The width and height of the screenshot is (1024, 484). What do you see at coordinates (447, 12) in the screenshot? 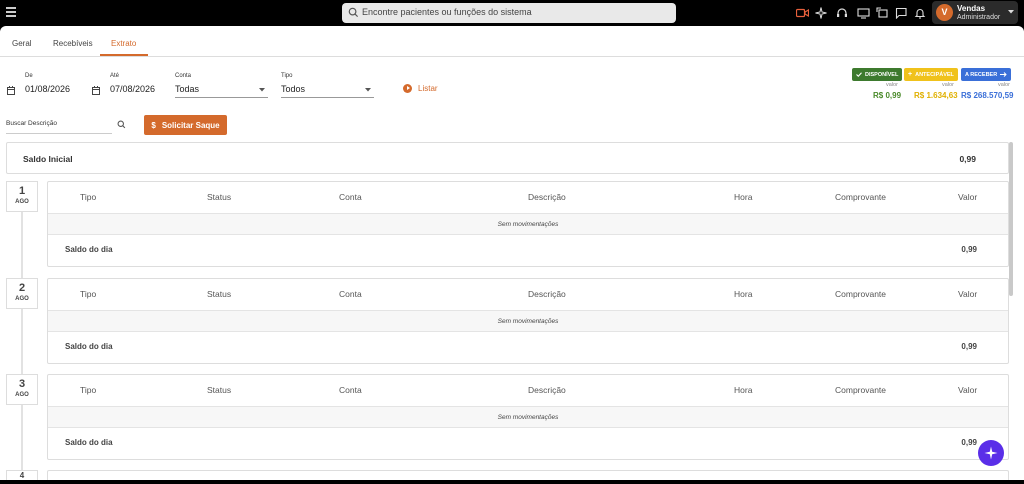
I see `search-placeholder: Encontre pacientes ou funções do sistema` at bounding box center [447, 12].